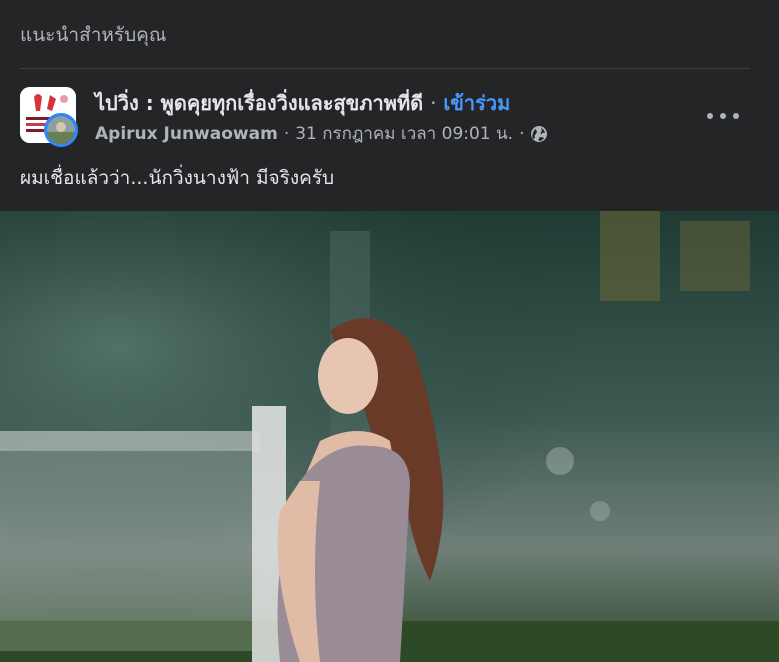  What do you see at coordinates (93, 35) in the screenshot?
I see `section-title: แนะนำสำหรับคุณ` at bounding box center [93, 35].